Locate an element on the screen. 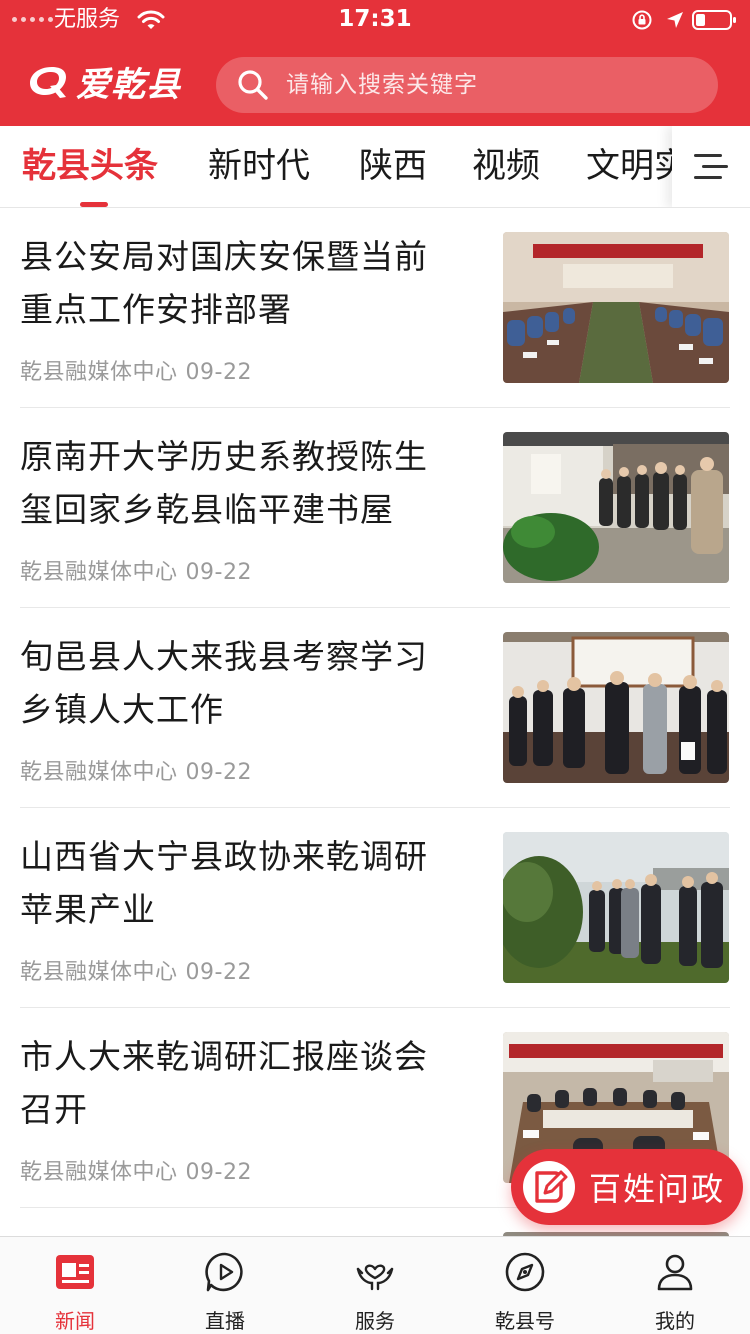 The image size is (750, 1334). public-inquiry-button: 百姓问政 is located at coordinates (627, 1187).